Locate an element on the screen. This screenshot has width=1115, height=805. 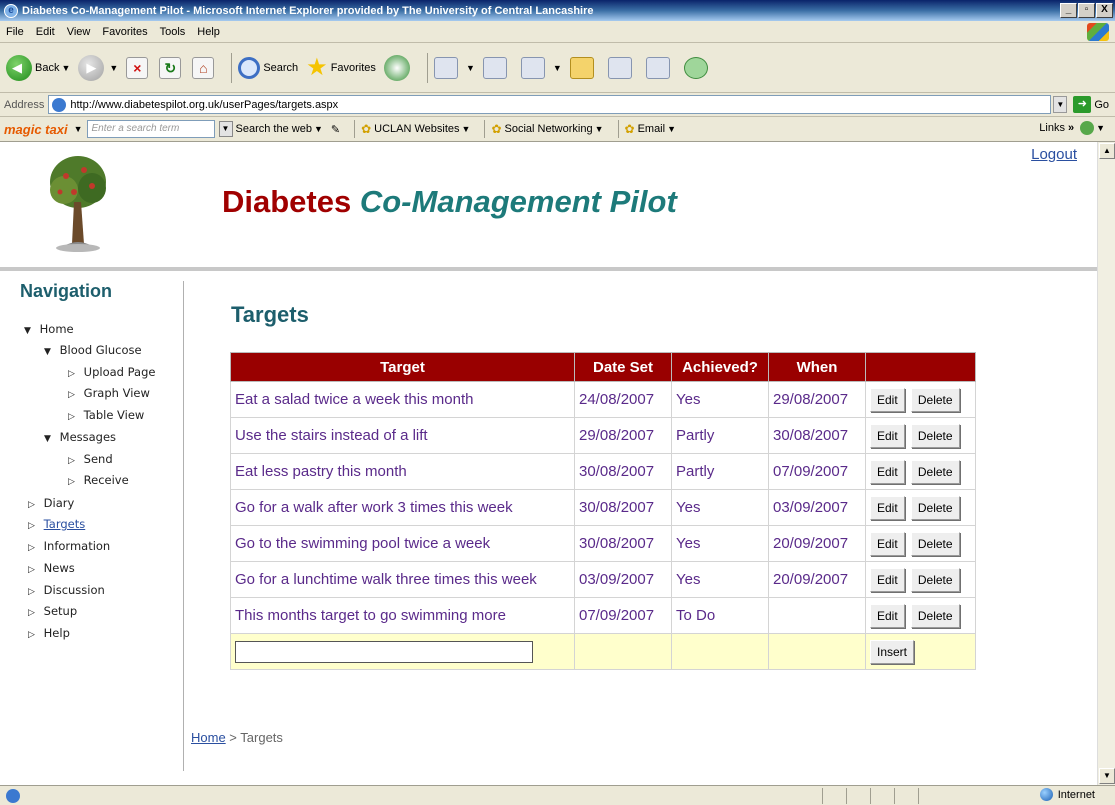
social-networking-menu: ✿ Social Networking ▼ is located at coordinates (547, 129).